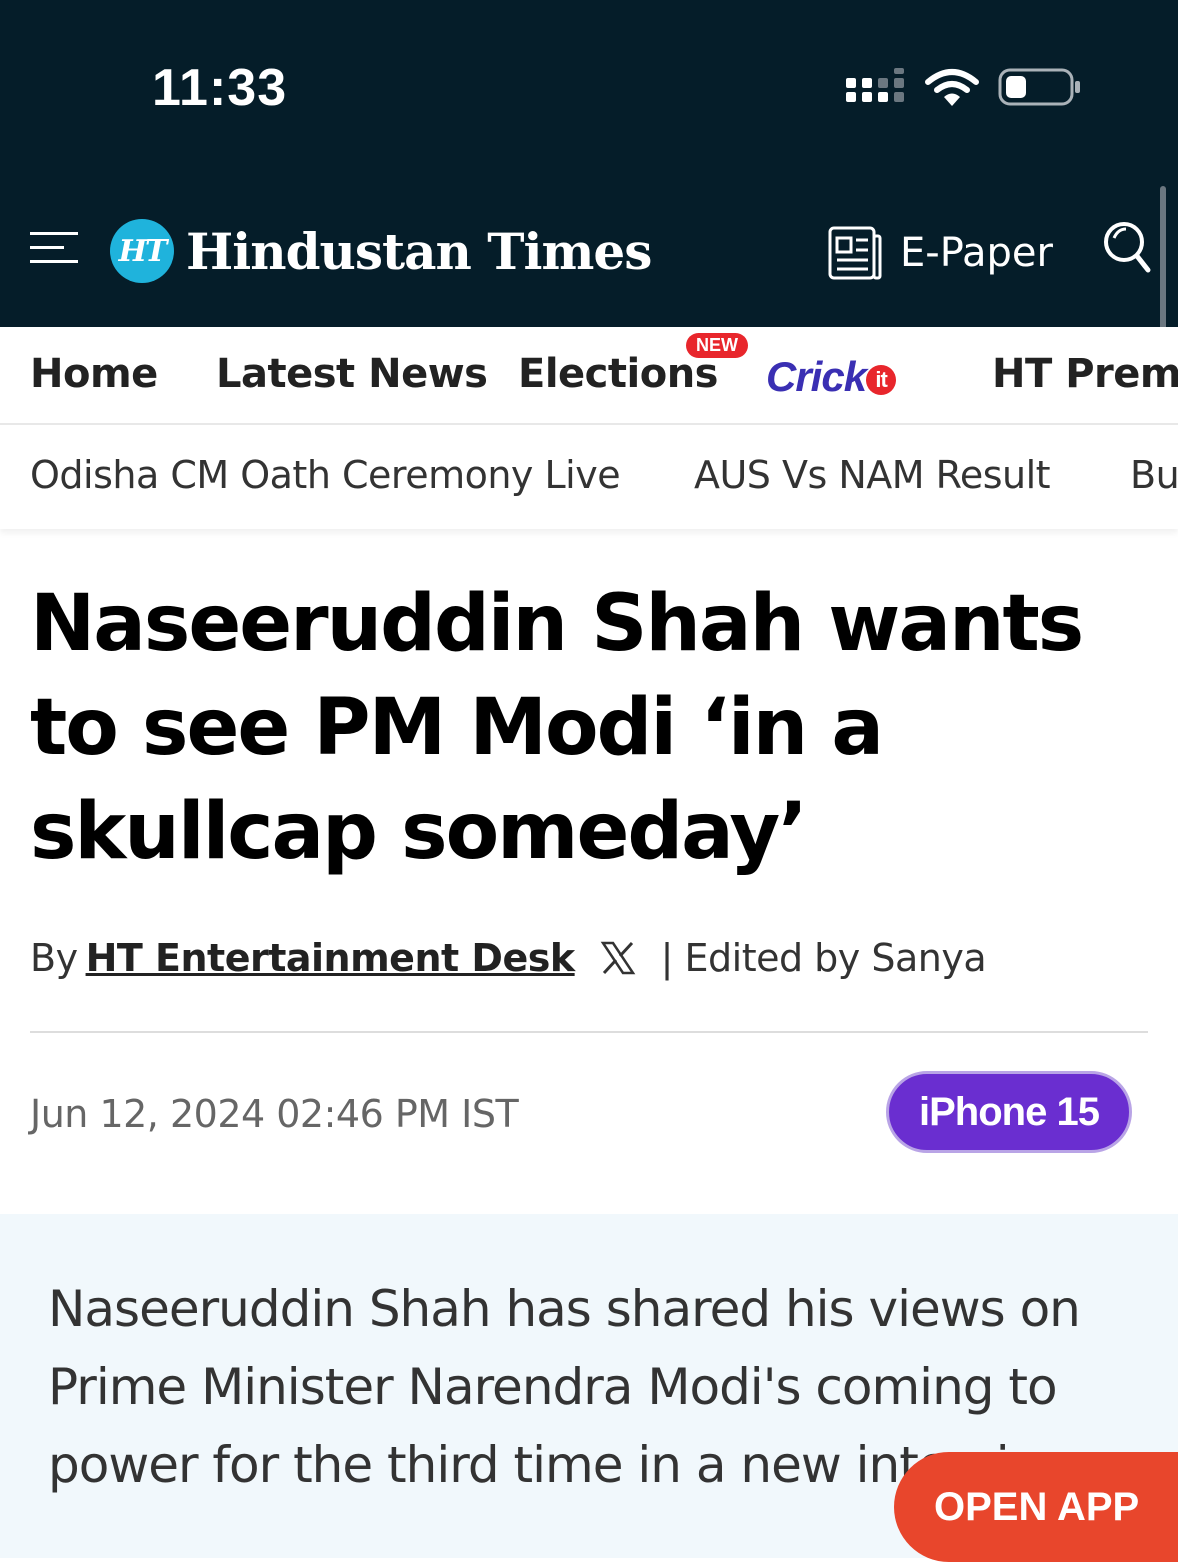  What do you see at coordinates (331, 958) in the screenshot?
I see `author-link: HT Entertainment Desk` at bounding box center [331, 958].